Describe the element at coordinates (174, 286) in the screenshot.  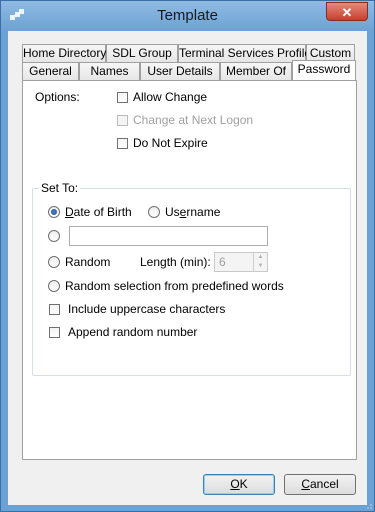
I see `random-words-label: Random selection from predefined words` at that location.